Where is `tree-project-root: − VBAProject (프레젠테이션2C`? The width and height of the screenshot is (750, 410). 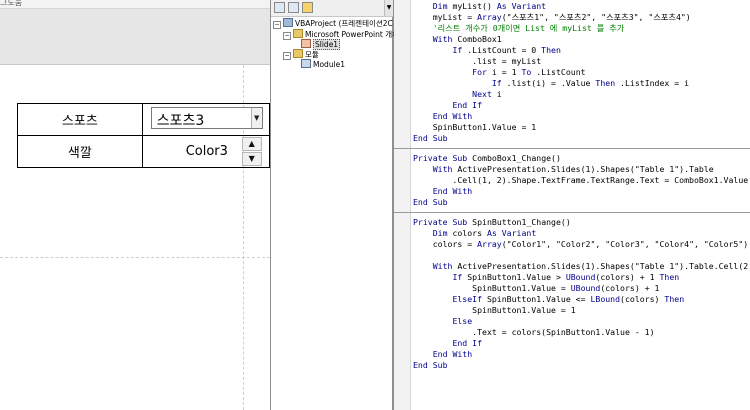 tree-project-root: − VBAProject (프레젠테이션2C is located at coordinates (333, 23).